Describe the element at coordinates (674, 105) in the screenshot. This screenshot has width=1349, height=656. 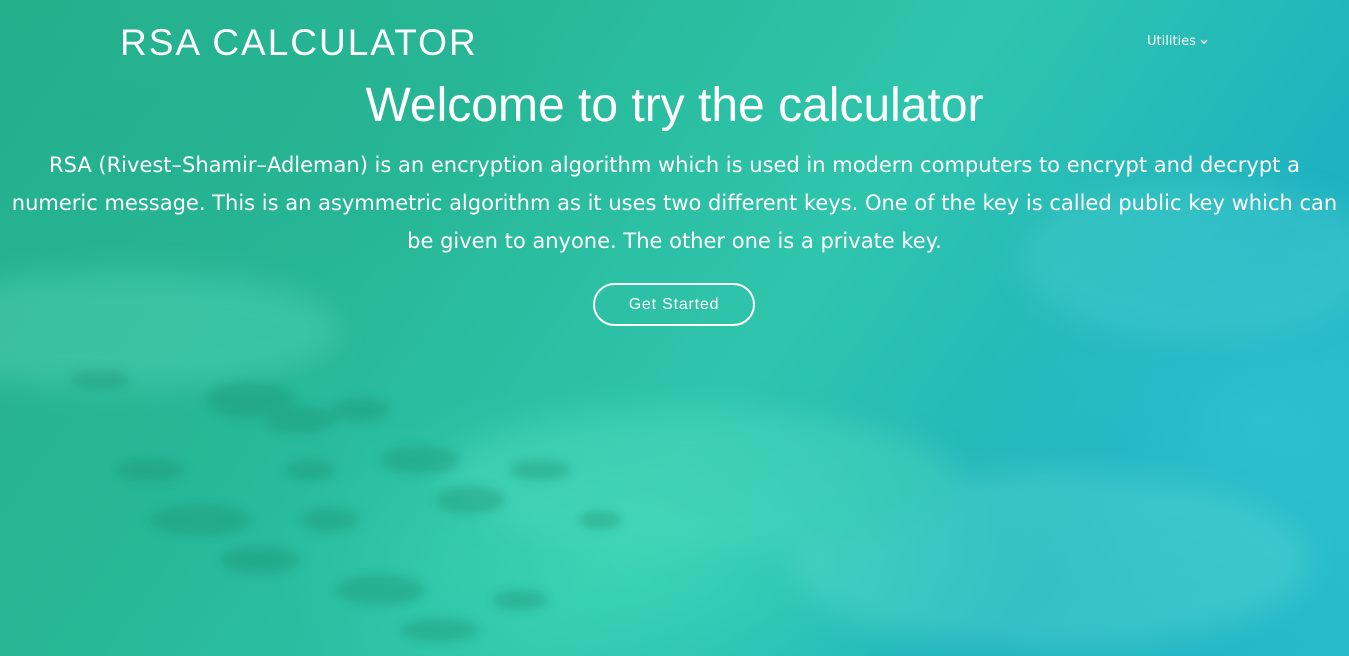
I see `hero-title: Welcome to try the calculator` at that location.